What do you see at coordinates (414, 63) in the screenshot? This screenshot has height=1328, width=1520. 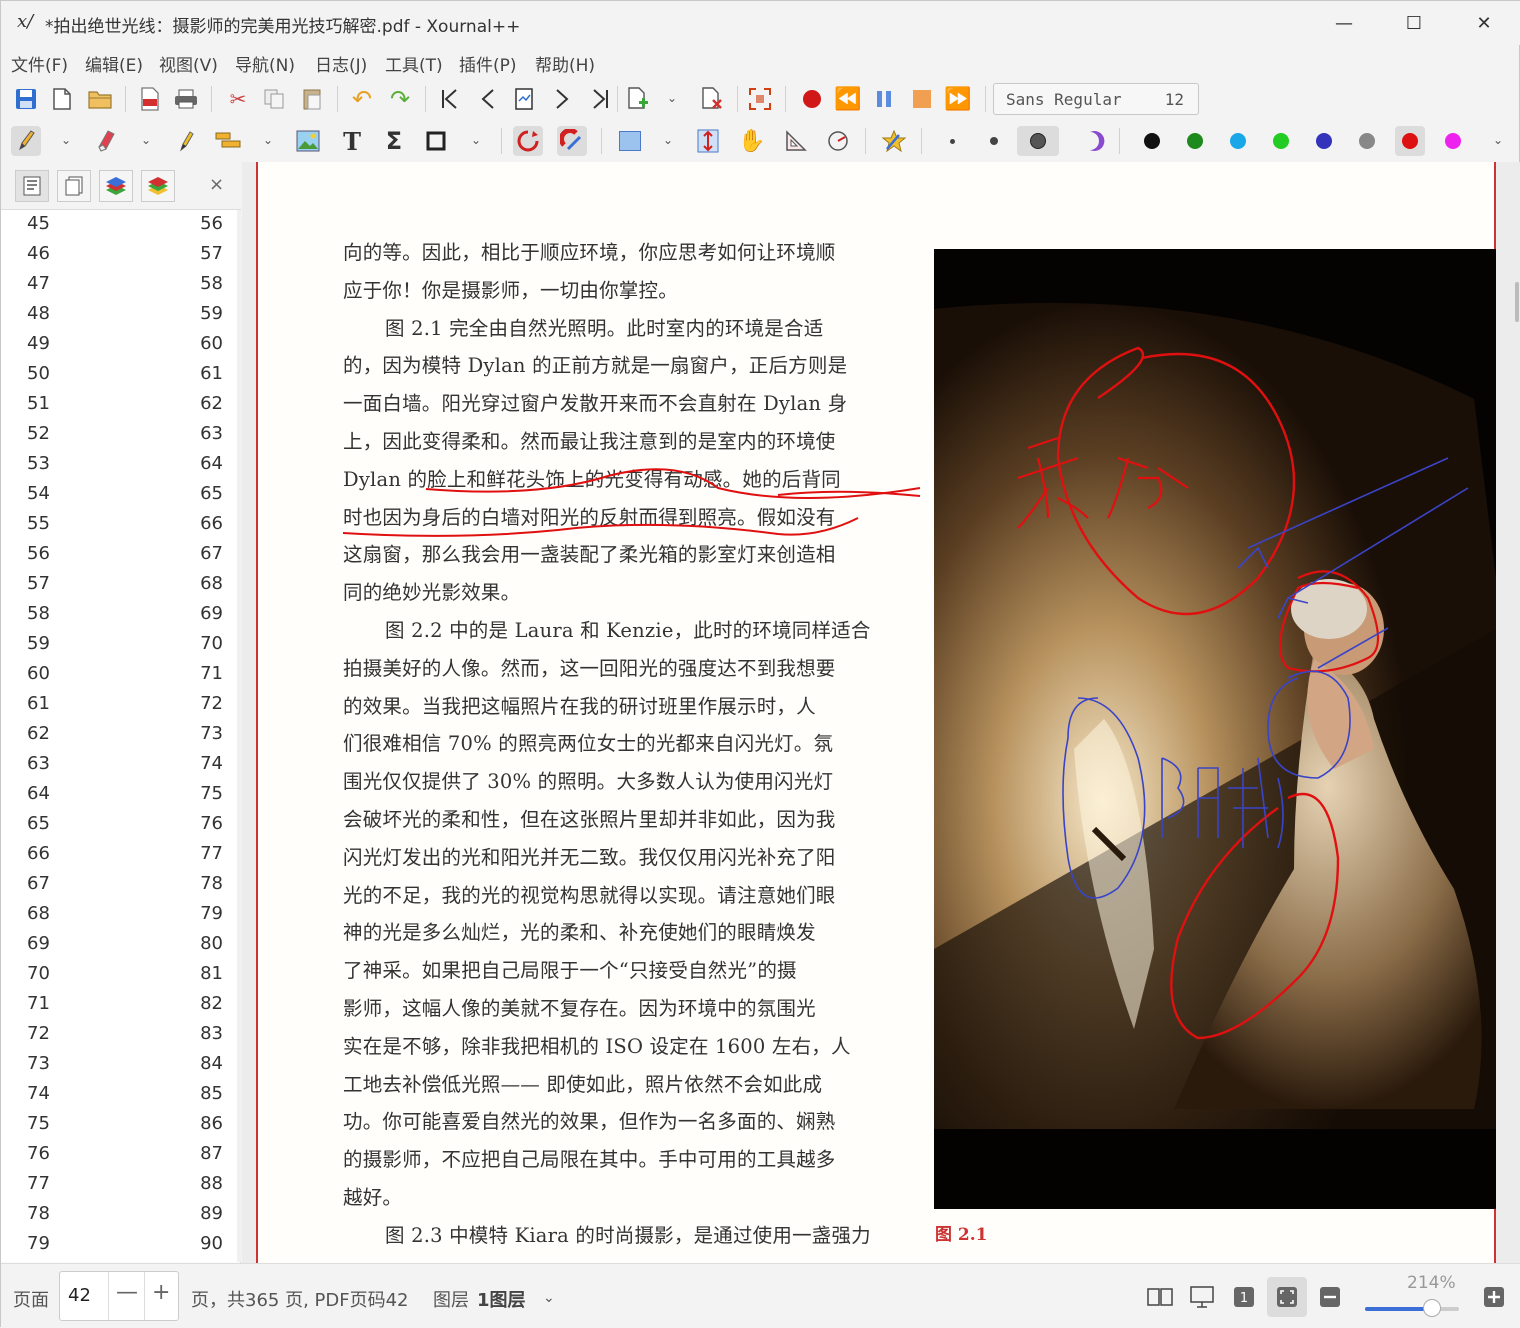 I see `menu-tools: 工具(T)` at bounding box center [414, 63].